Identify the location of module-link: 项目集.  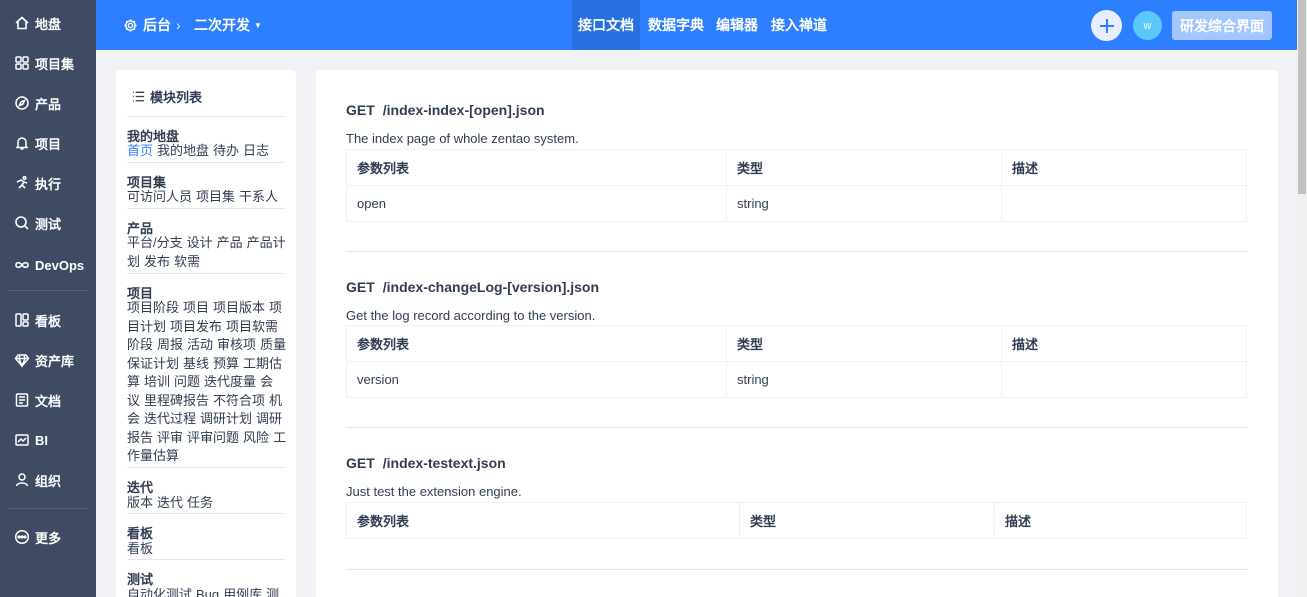
(215, 196).